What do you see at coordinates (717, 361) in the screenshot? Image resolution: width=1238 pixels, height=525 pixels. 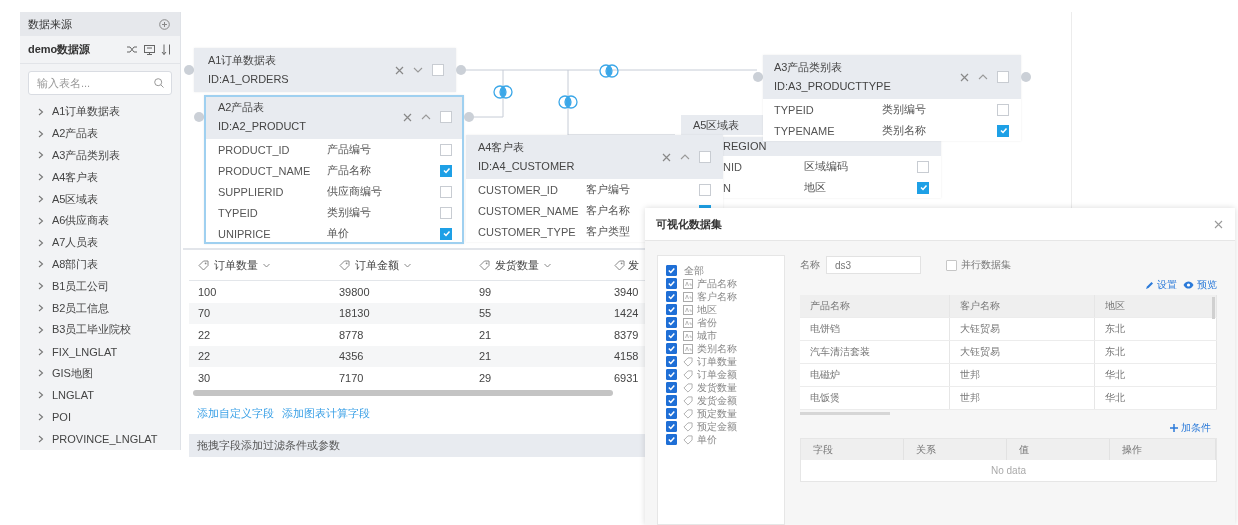 I see `field-label: 订单数量` at bounding box center [717, 361].